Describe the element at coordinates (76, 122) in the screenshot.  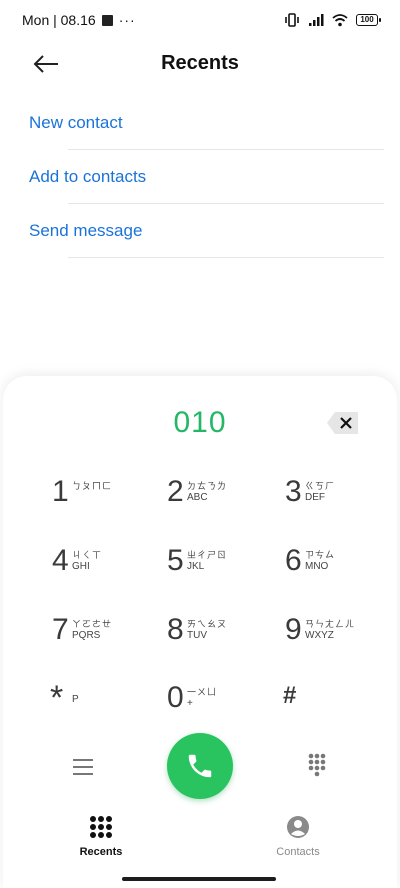
I see `new-contact-label: New contact` at that location.